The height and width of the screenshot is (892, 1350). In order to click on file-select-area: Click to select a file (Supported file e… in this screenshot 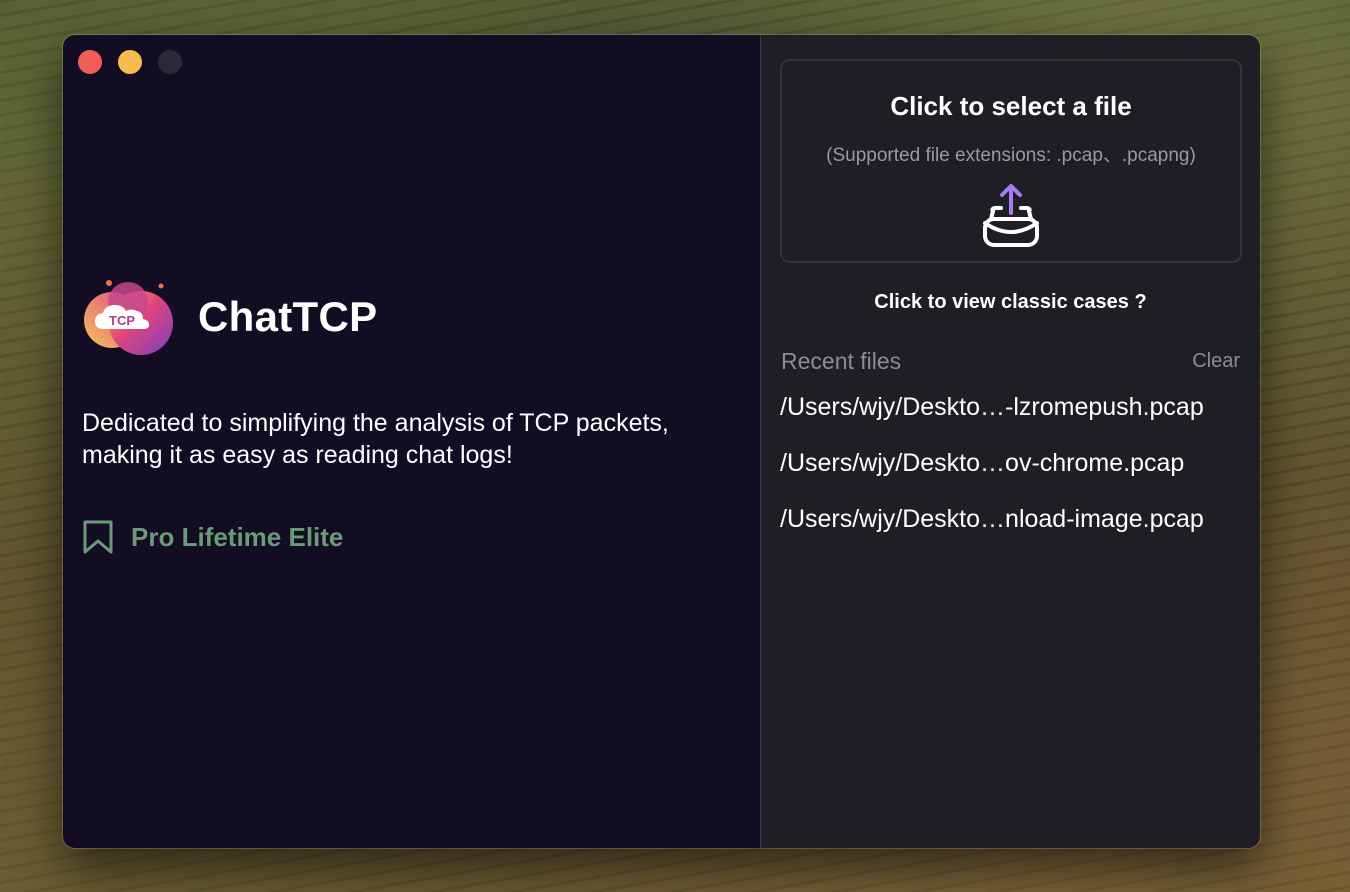, I will do `click(1011, 161)`.